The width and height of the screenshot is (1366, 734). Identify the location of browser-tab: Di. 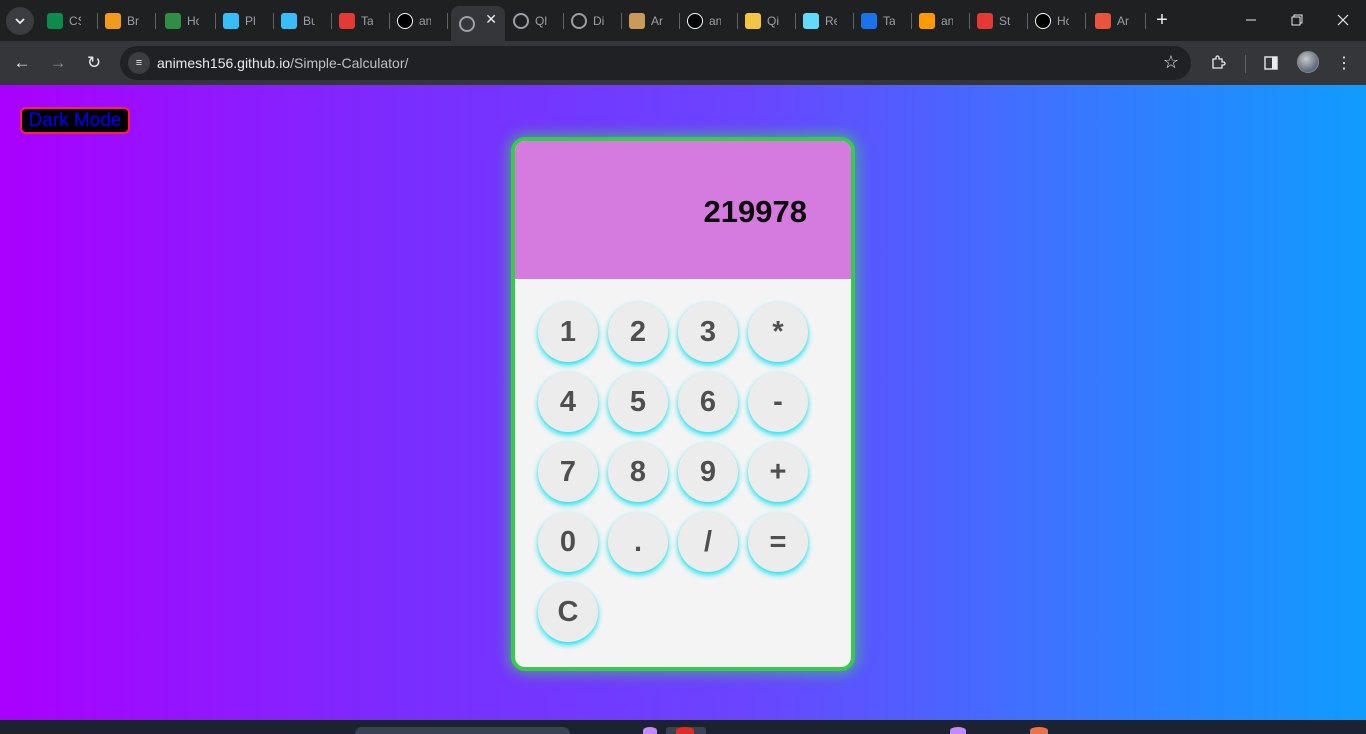
(592, 21).